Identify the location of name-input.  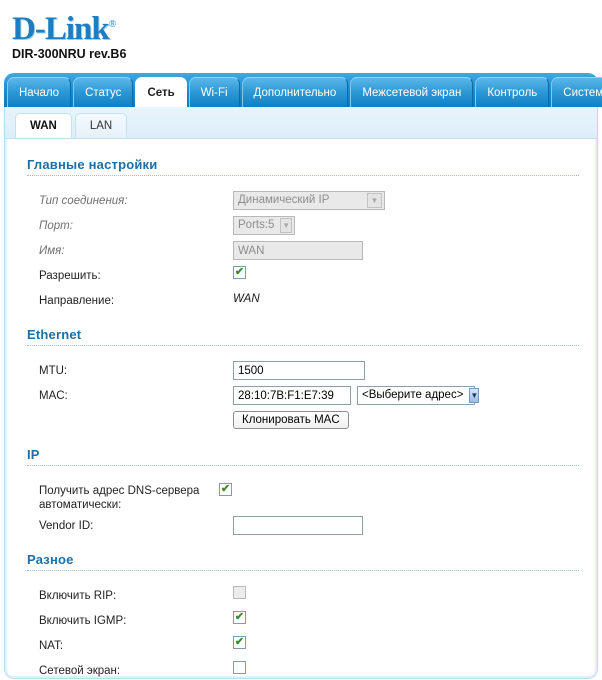
(298, 250).